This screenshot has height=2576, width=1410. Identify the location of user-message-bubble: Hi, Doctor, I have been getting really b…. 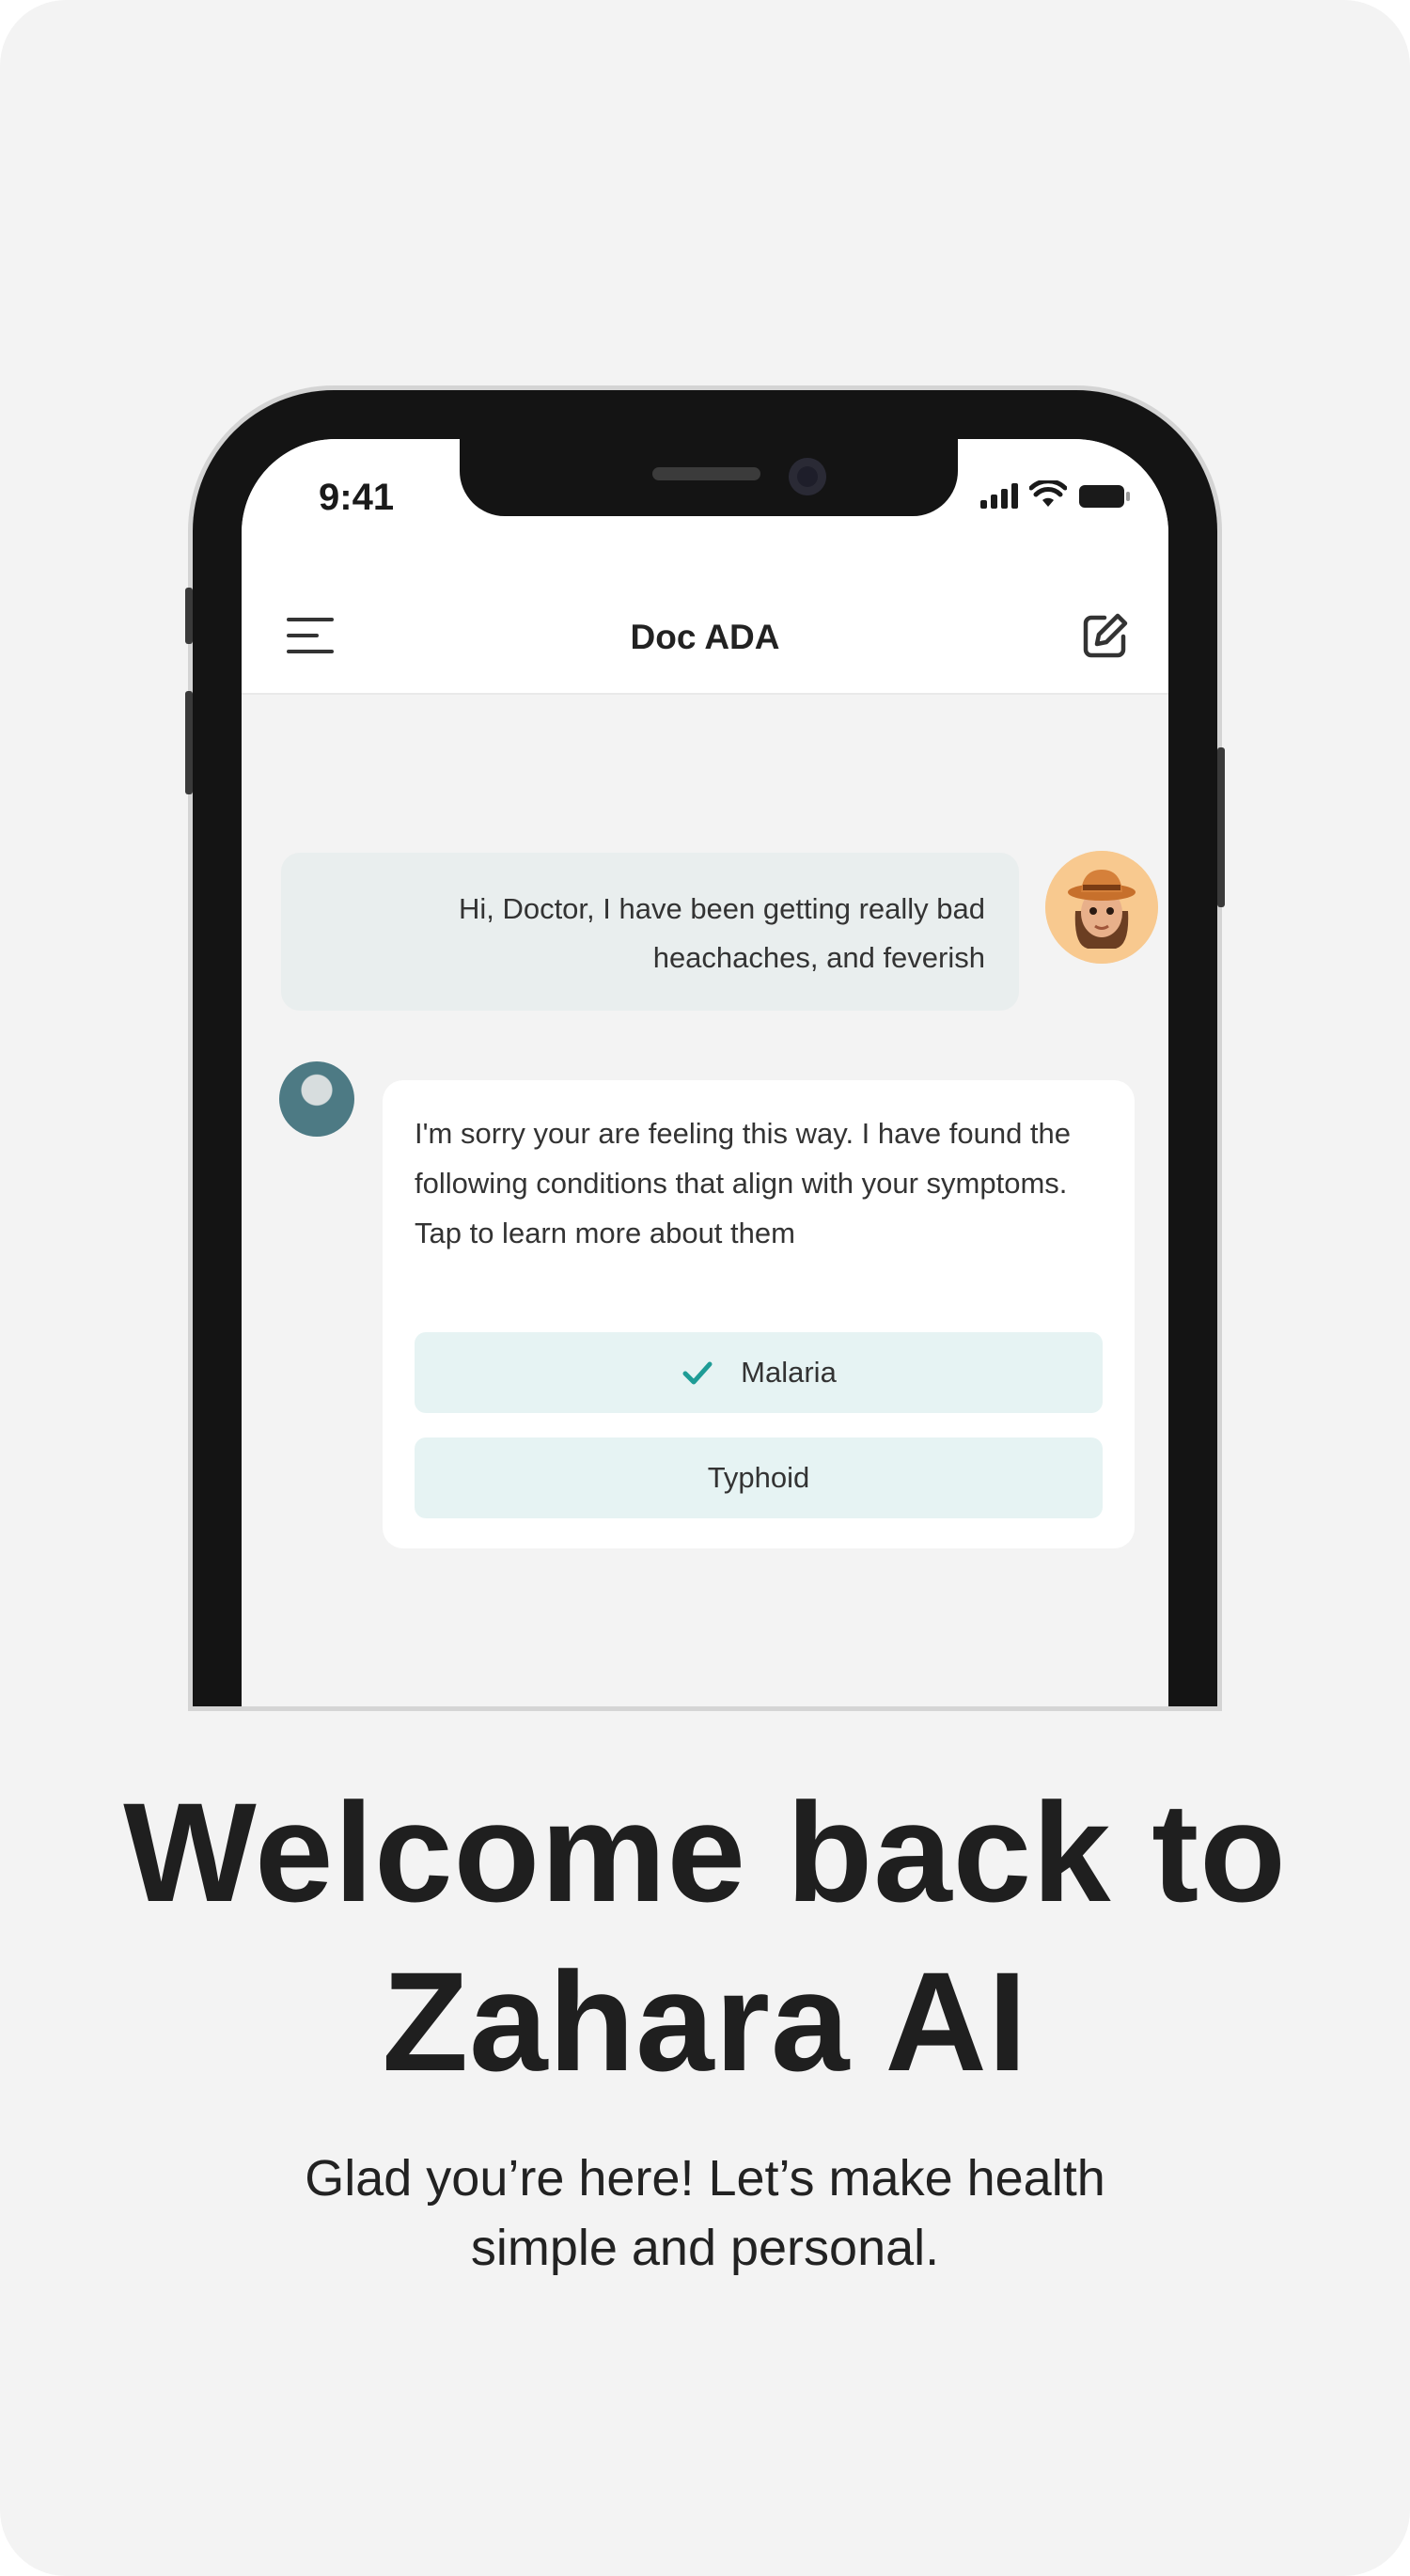
(650, 932).